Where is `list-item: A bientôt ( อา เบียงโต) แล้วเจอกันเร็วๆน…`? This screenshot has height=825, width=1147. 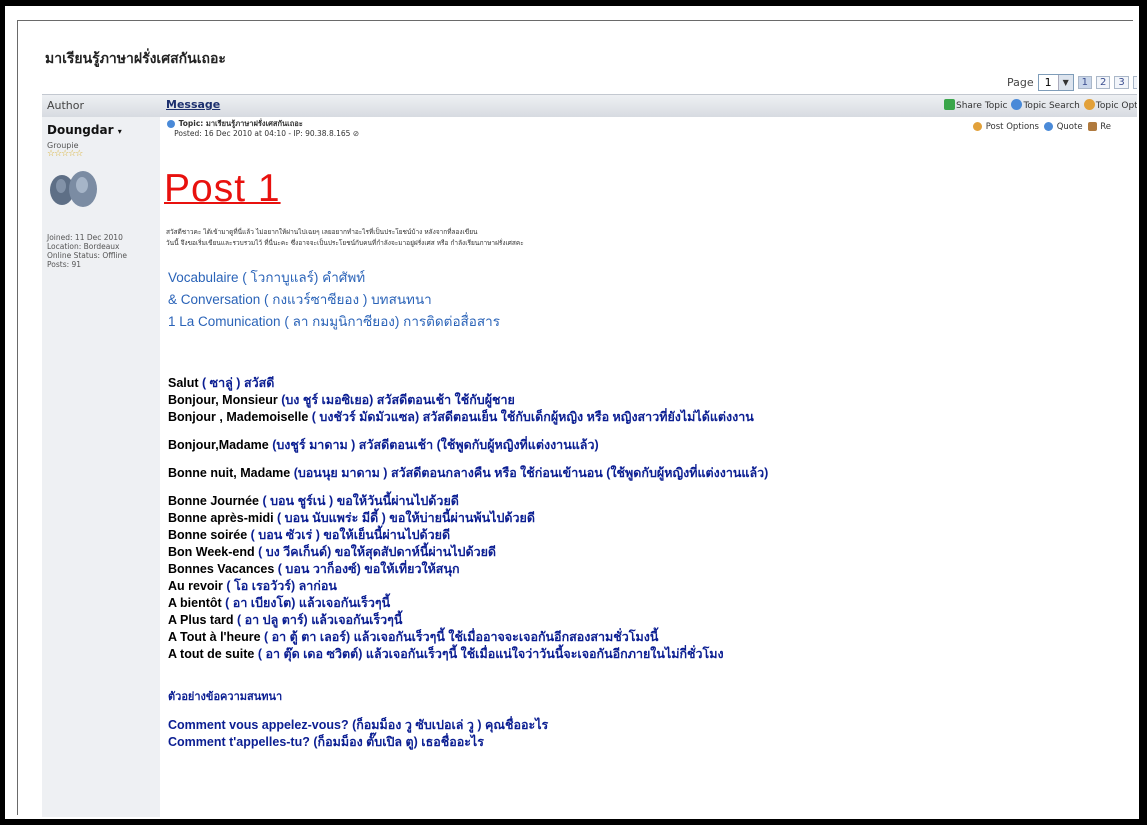 list-item: A bientôt ( อา เบียงโต) แล้วเจอกันเร็วๆน… is located at coordinates (279, 603).